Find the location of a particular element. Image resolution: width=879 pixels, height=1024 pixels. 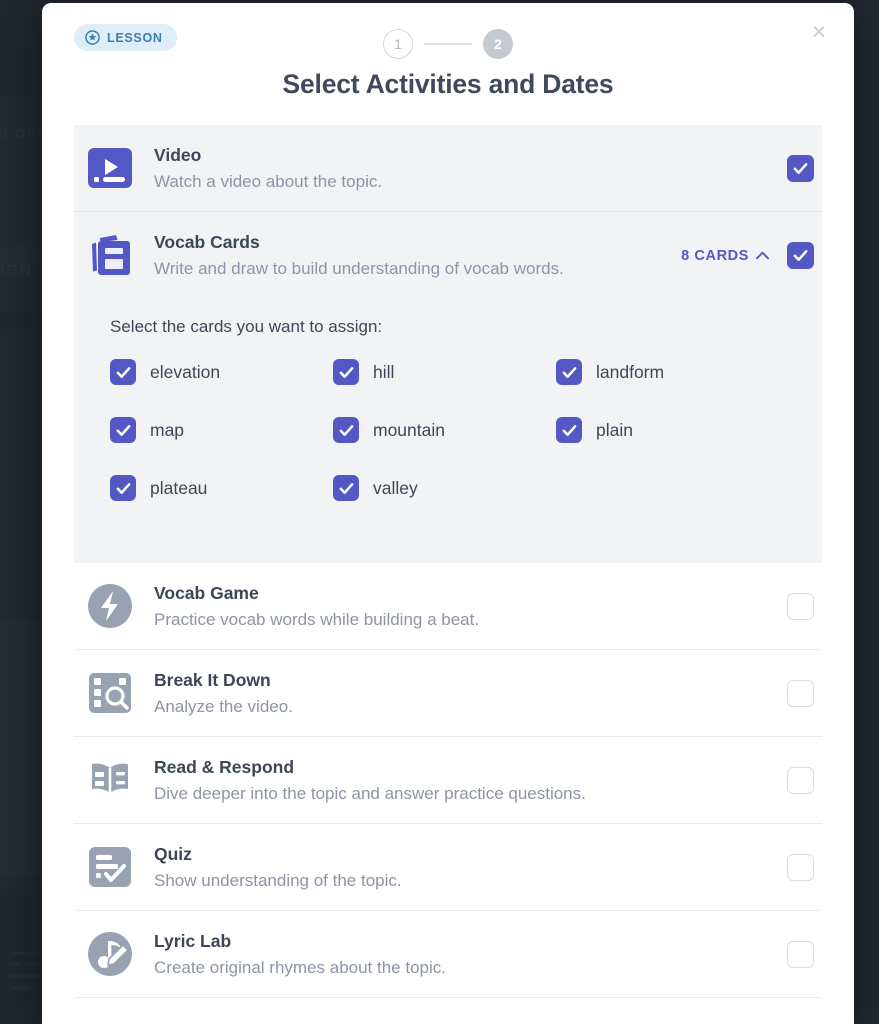

close-icon: × is located at coordinates (819, 32).